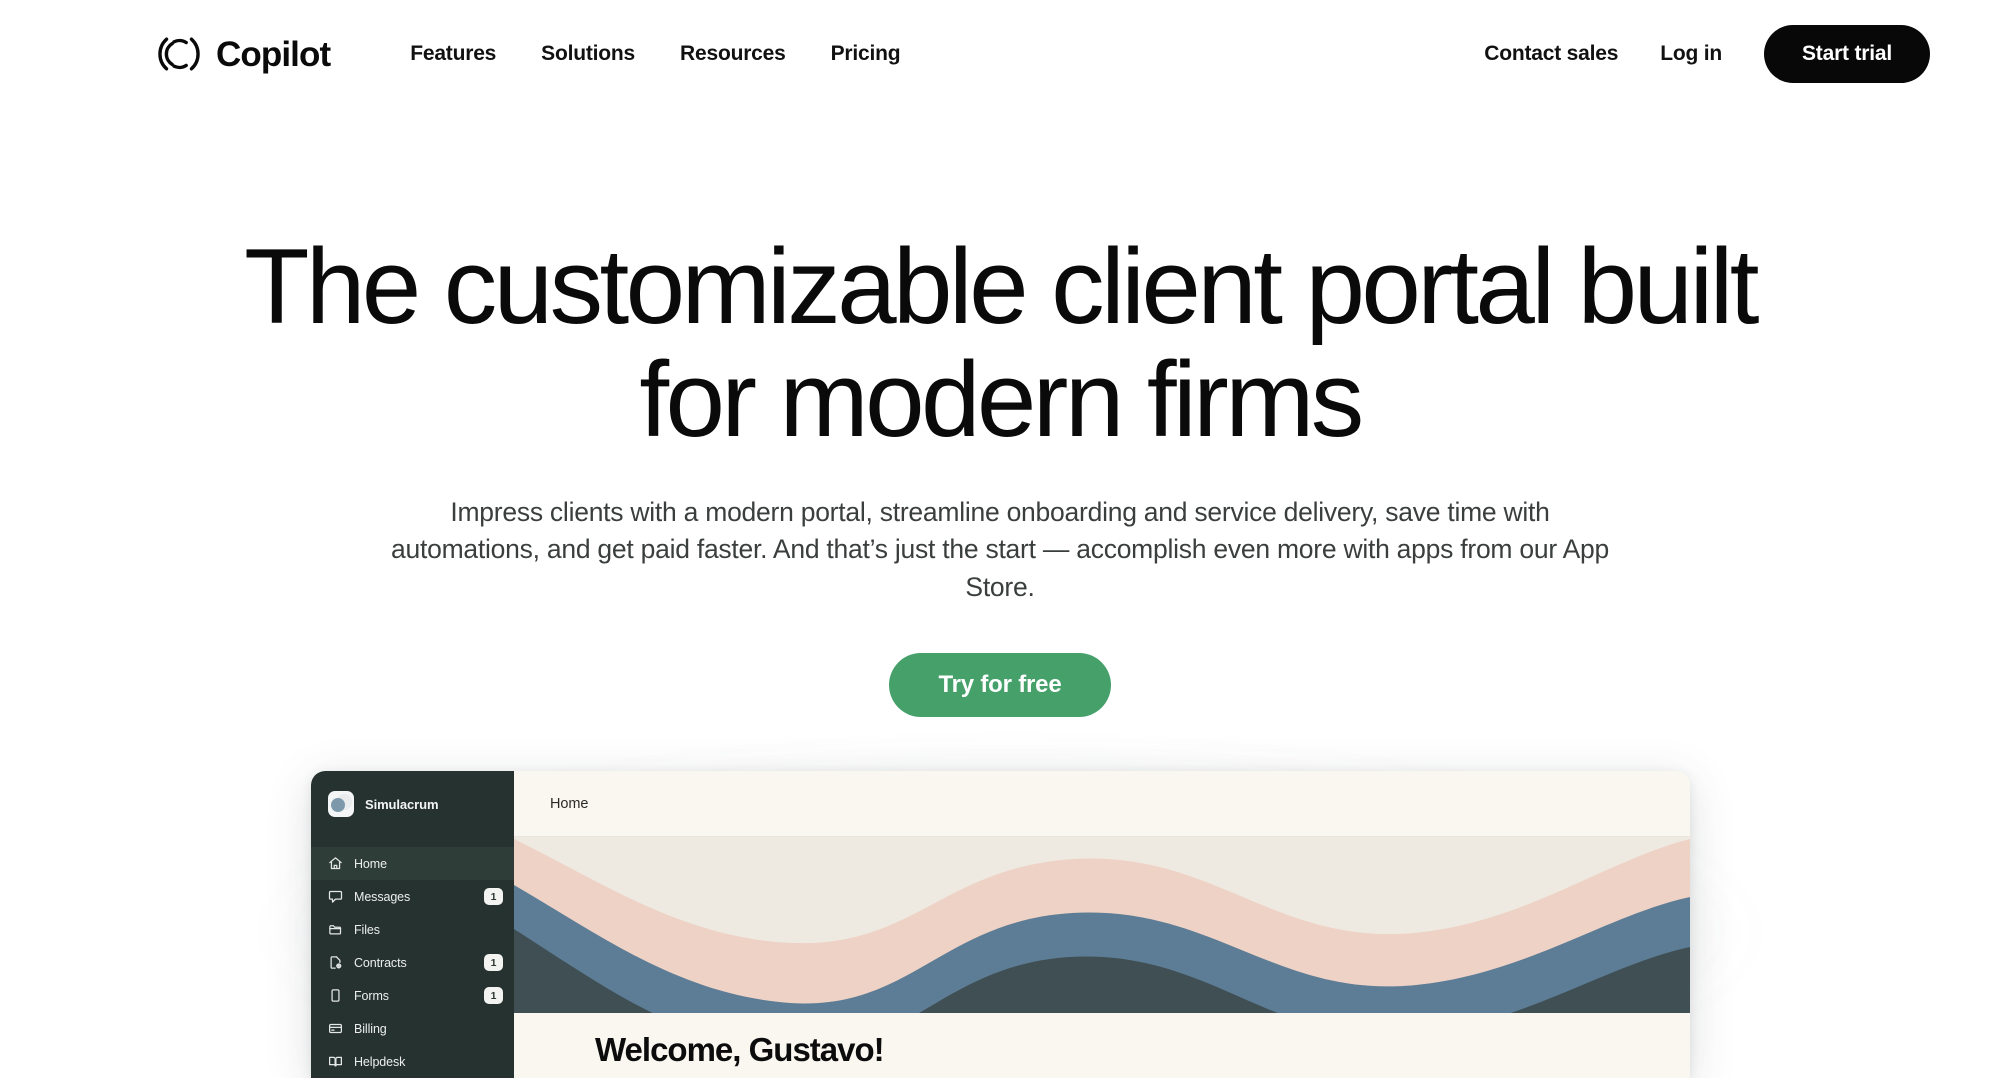 The image size is (2000, 1078). Describe the element at coordinates (370, 1028) in the screenshot. I see `sidebar-label-billing: Billing` at that location.